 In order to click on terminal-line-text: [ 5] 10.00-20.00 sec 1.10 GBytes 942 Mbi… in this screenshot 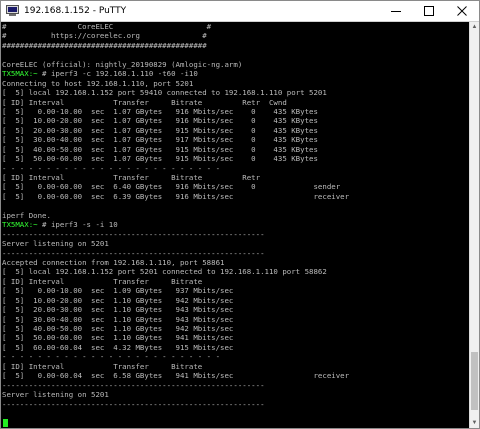, I will do `click(118, 300)`.